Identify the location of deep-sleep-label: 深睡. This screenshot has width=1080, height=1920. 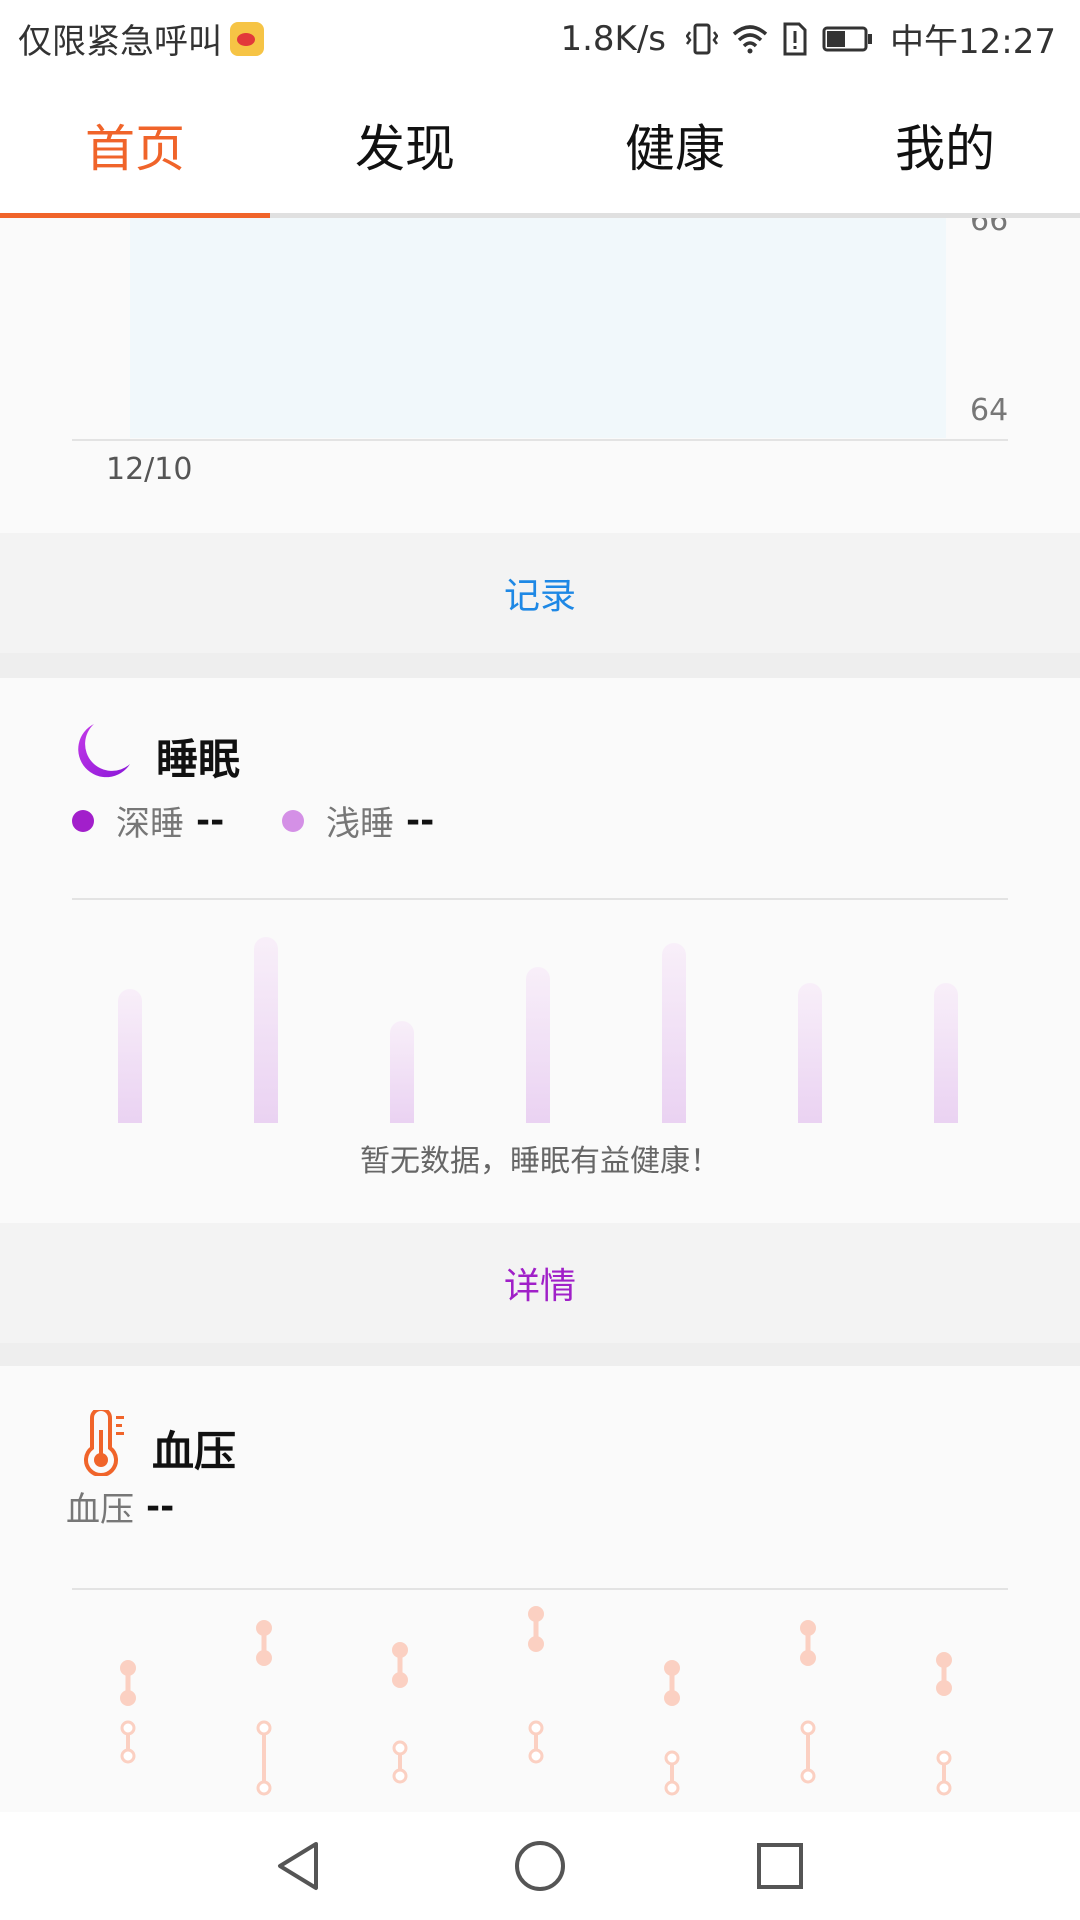
(150, 824).